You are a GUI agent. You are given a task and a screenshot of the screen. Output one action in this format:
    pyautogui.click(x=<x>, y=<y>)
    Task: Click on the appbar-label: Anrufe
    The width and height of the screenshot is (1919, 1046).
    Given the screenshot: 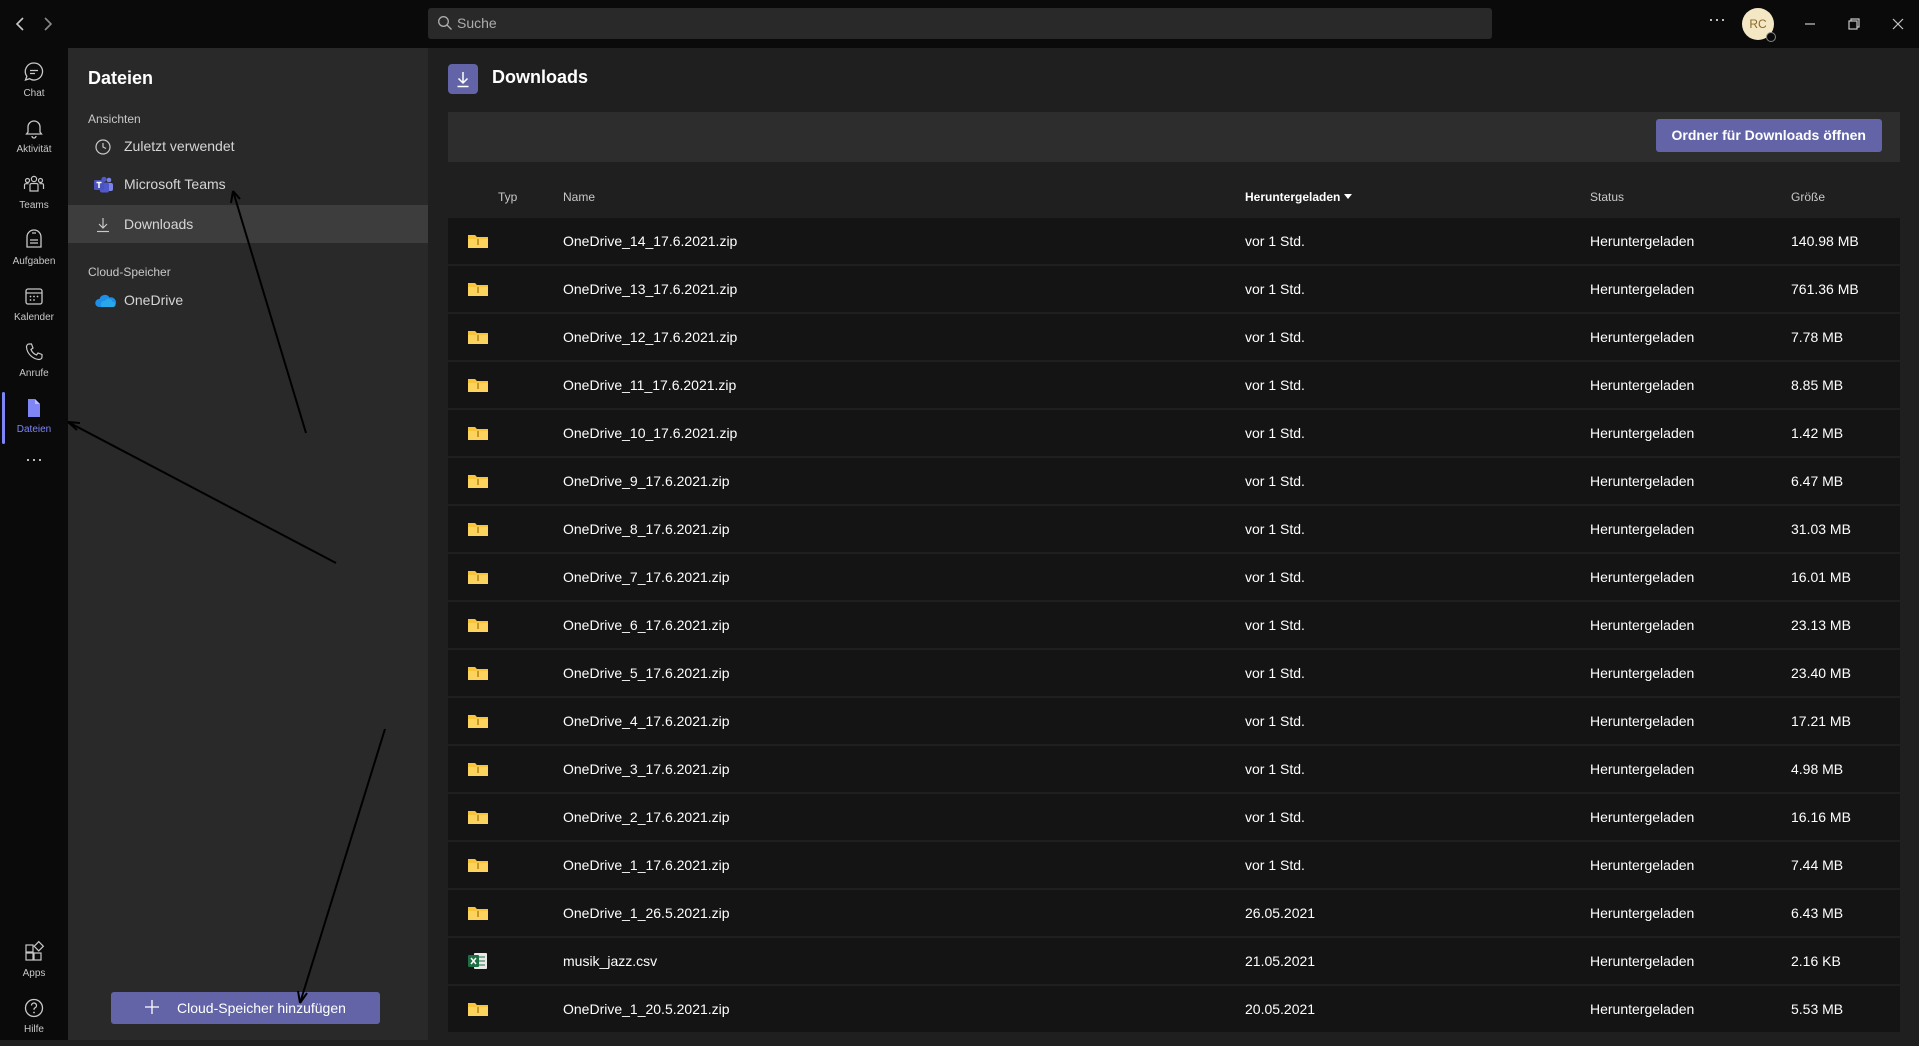 What is the action you would take?
    pyautogui.click(x=34, y=373)
    